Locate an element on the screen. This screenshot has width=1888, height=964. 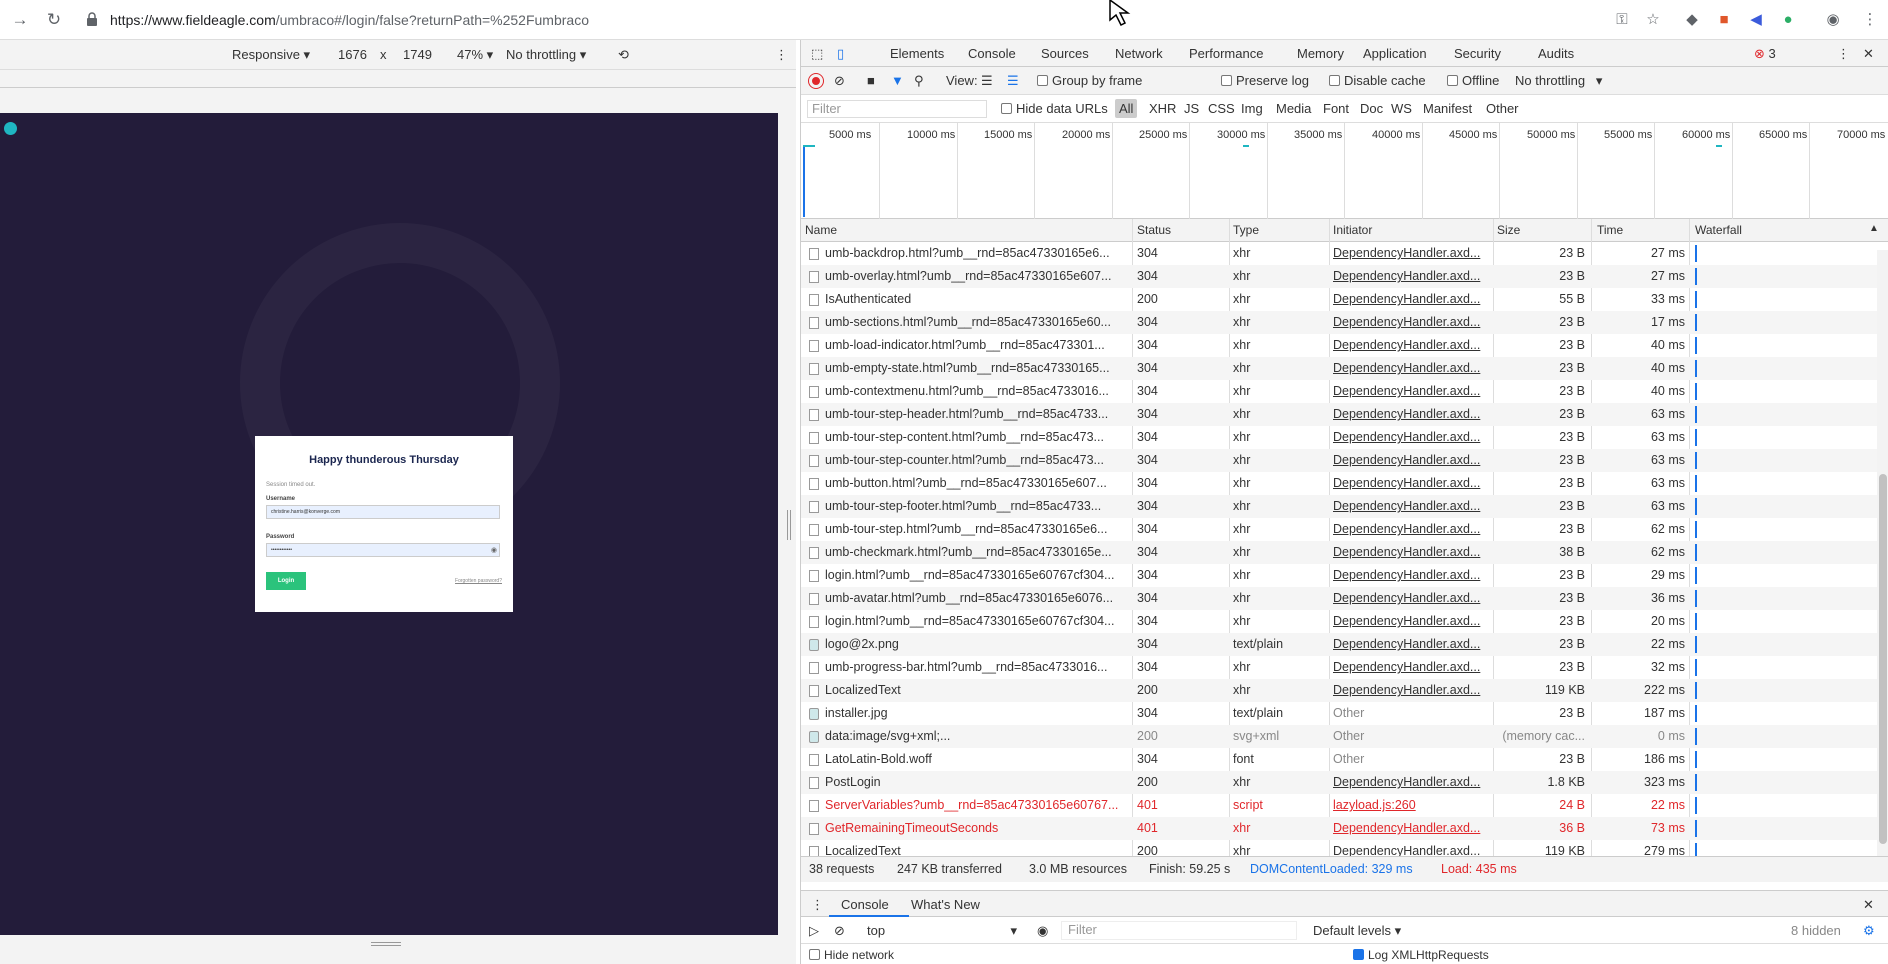
error-badge: ⊗ 3 is located at coordinates (1765, 54).